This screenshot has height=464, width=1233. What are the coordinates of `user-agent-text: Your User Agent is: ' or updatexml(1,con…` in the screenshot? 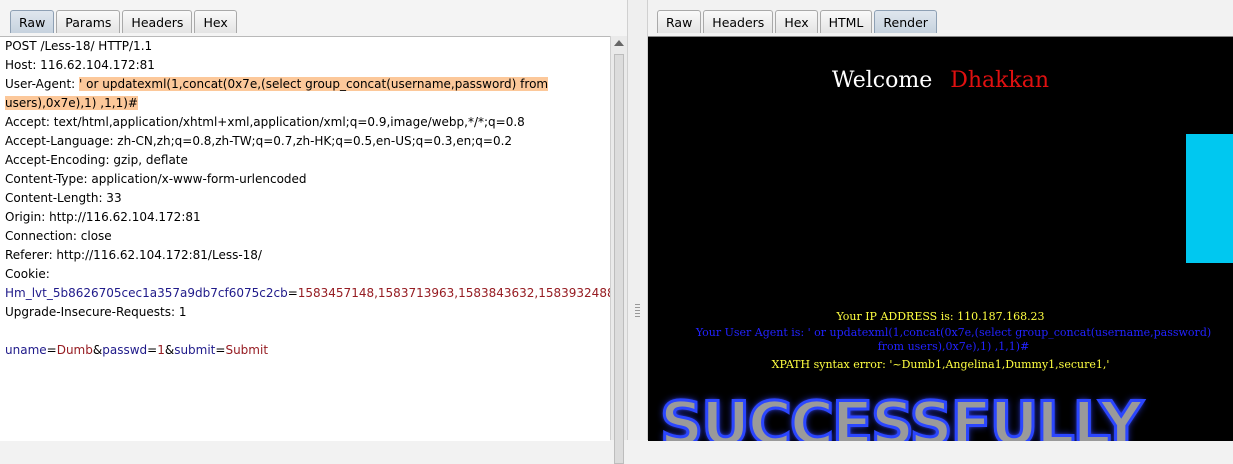 It's located at (953, 339).